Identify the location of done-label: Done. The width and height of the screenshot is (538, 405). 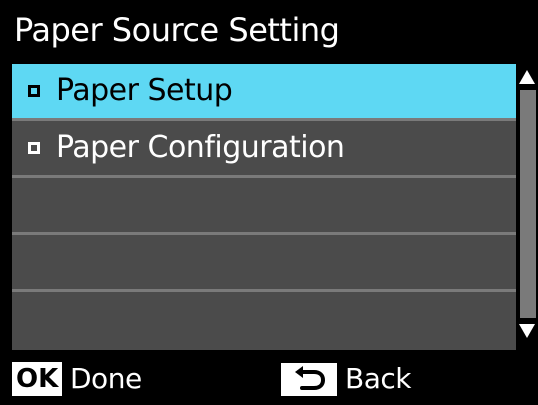
(106, 378).